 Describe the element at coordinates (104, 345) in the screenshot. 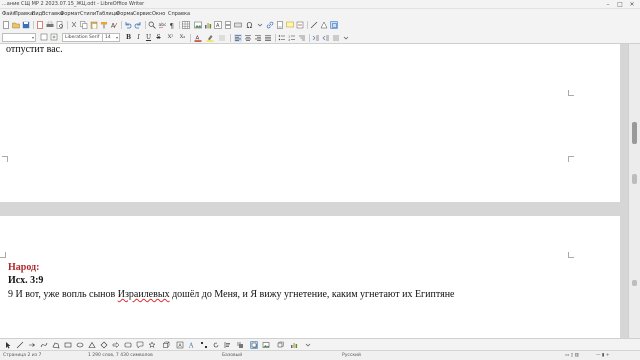

I see `diamond-icon` at that location.